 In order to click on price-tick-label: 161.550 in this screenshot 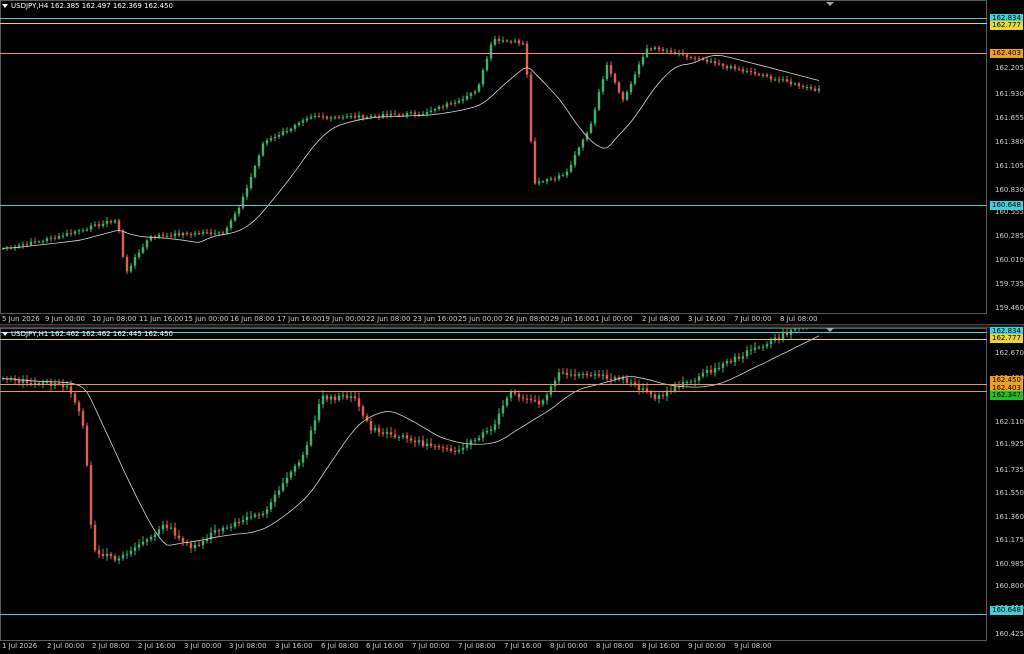, I will do `click(1009, 493)`.